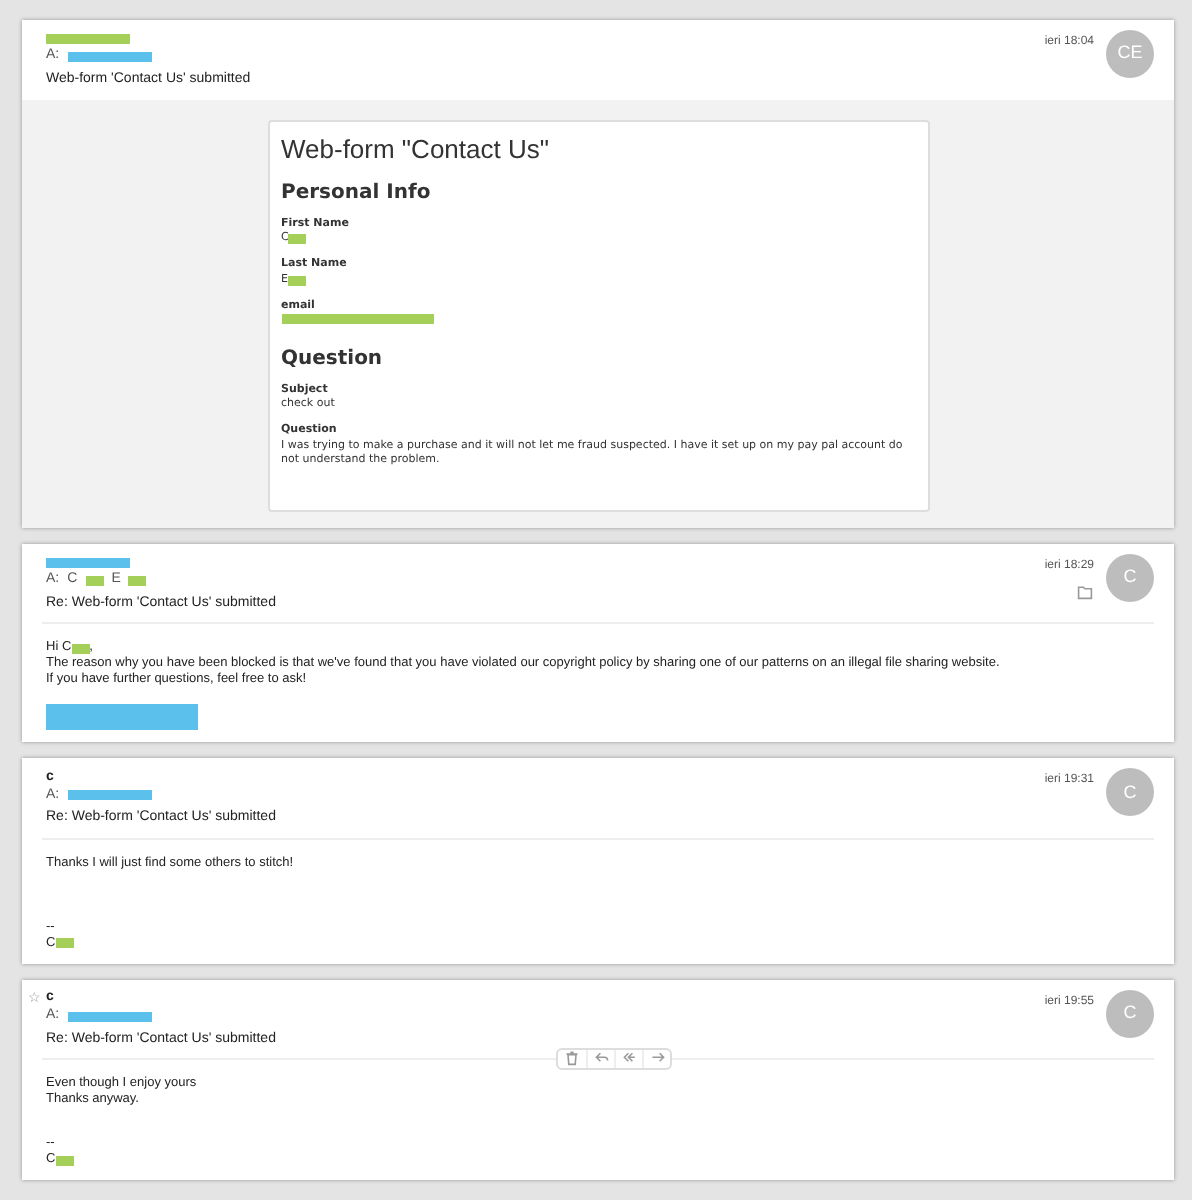 This screenshot has width=1192, height=1200. Describe the element at coordinates (416, 149) in the screenshot. I see `form-title: Web-form "Contact Us"` at that location.